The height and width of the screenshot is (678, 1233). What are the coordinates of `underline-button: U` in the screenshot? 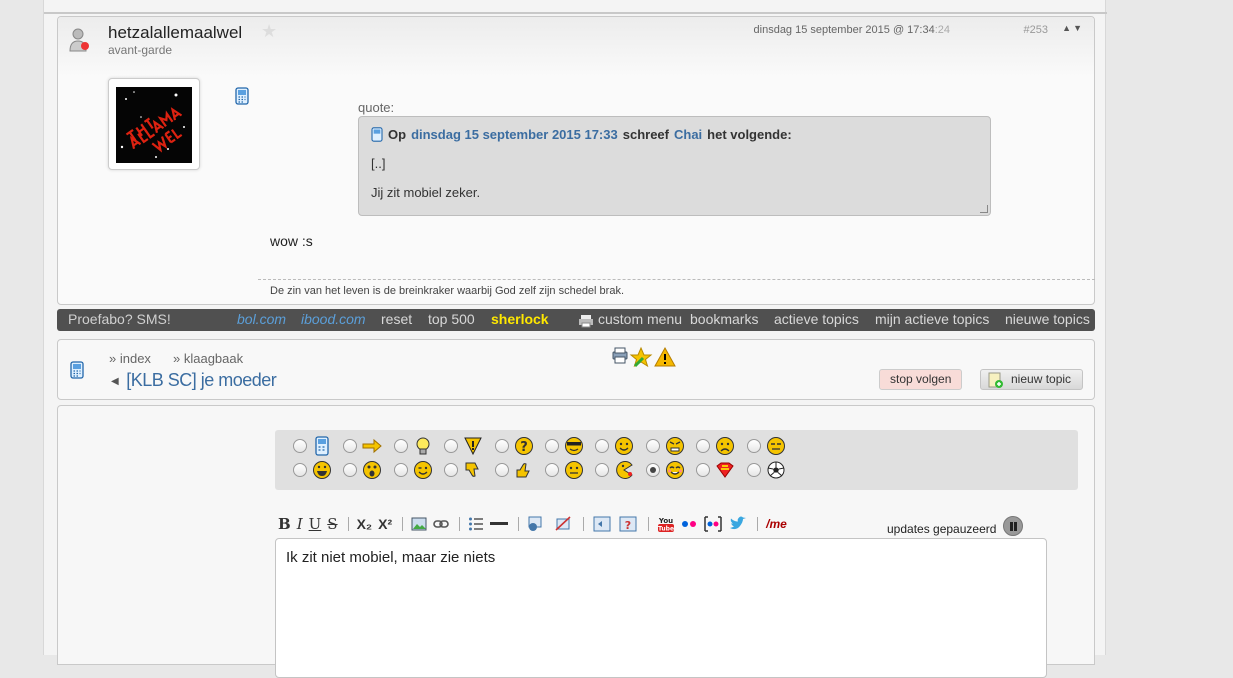 It's located at (315, 524).